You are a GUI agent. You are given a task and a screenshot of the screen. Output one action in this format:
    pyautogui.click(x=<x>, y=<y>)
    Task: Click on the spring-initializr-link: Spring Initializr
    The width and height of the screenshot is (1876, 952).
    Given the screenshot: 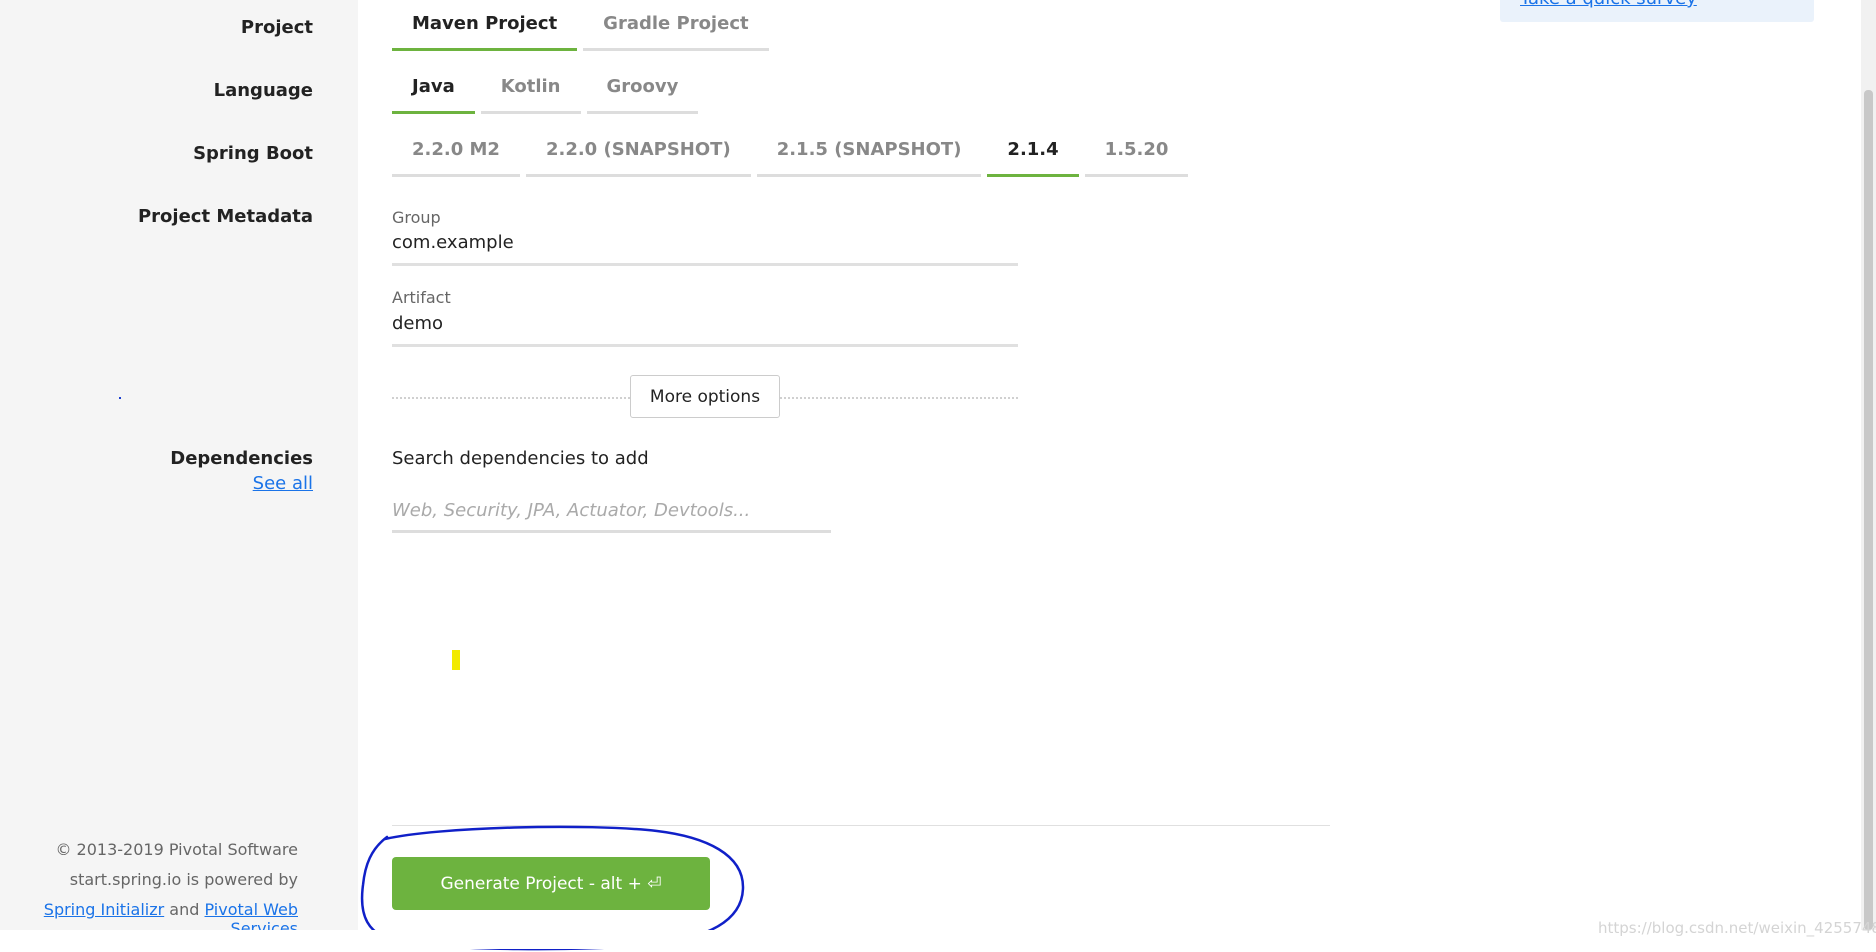 What is the action you would take?
    pyautogui.click(x=104, y=909)
    